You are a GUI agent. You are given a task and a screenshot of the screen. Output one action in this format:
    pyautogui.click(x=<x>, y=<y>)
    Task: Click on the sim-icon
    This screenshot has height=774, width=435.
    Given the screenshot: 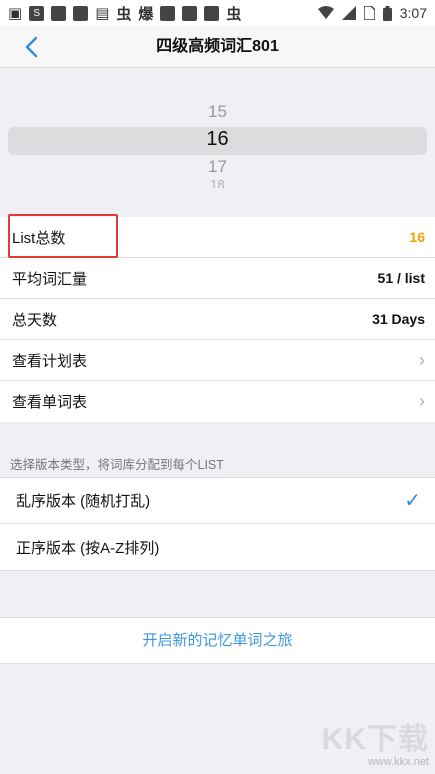 What is the action you would take?
    pyautogui.click(x=369, y=13)
    